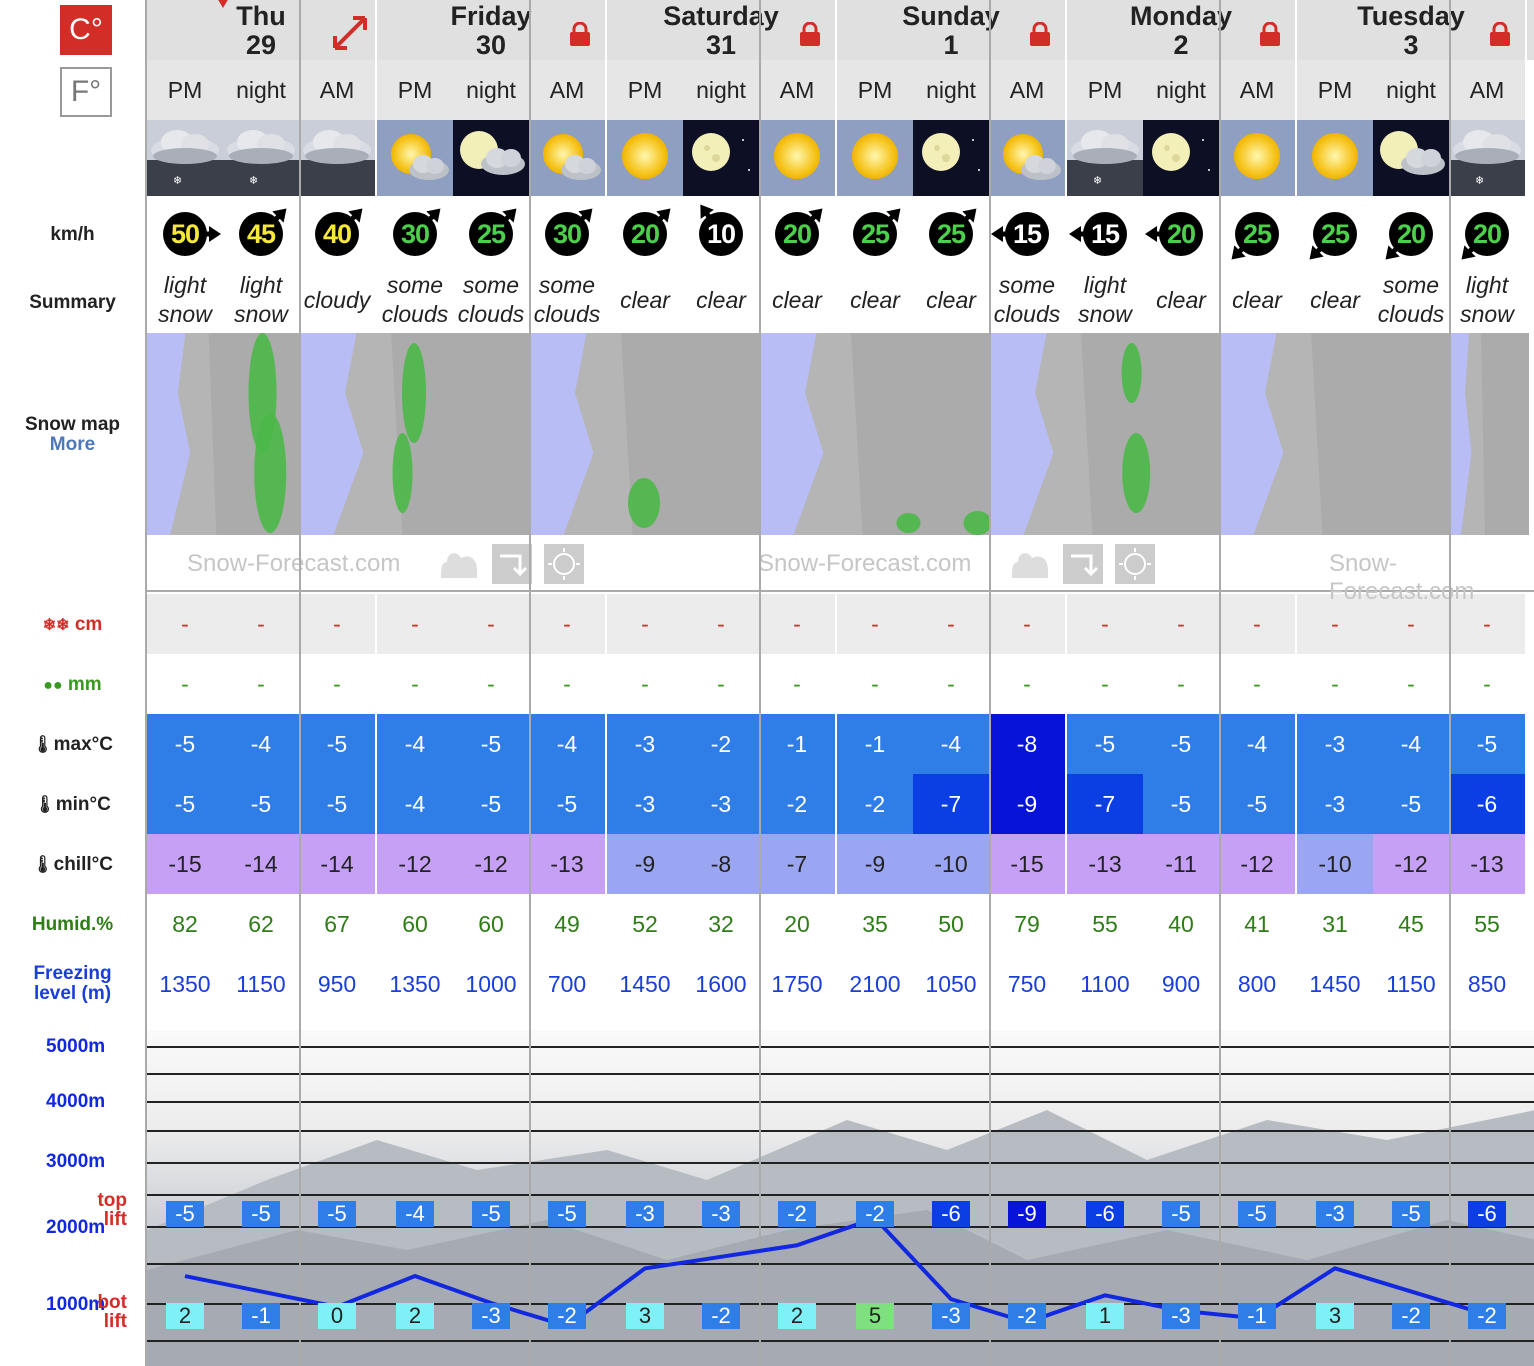  Describe the element at coordinates (721, 30) in the screenshot. I see `day-header: Saturday 31` at that location.